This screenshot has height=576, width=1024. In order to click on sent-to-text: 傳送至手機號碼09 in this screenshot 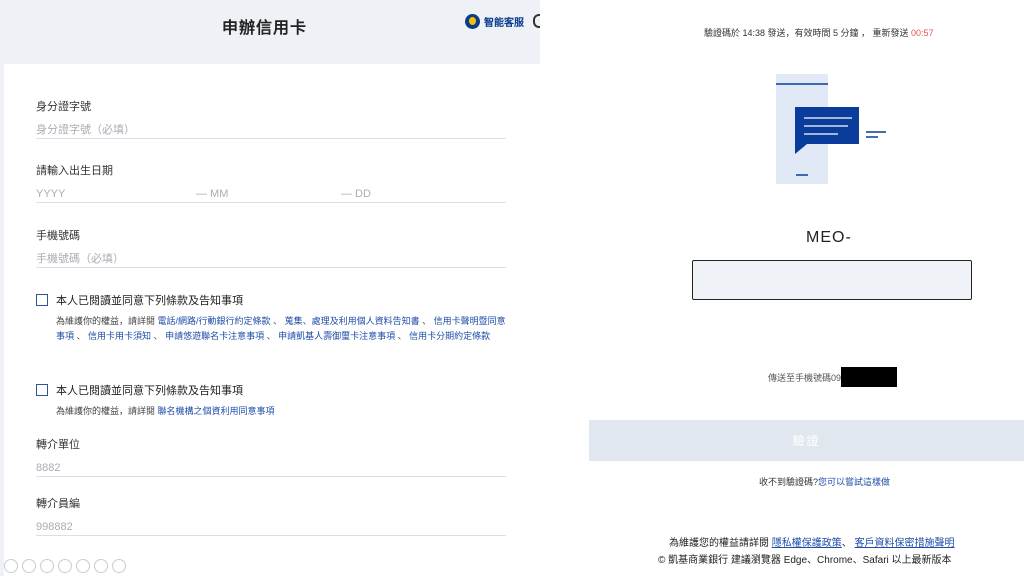, I will do `click(805, 377)`.